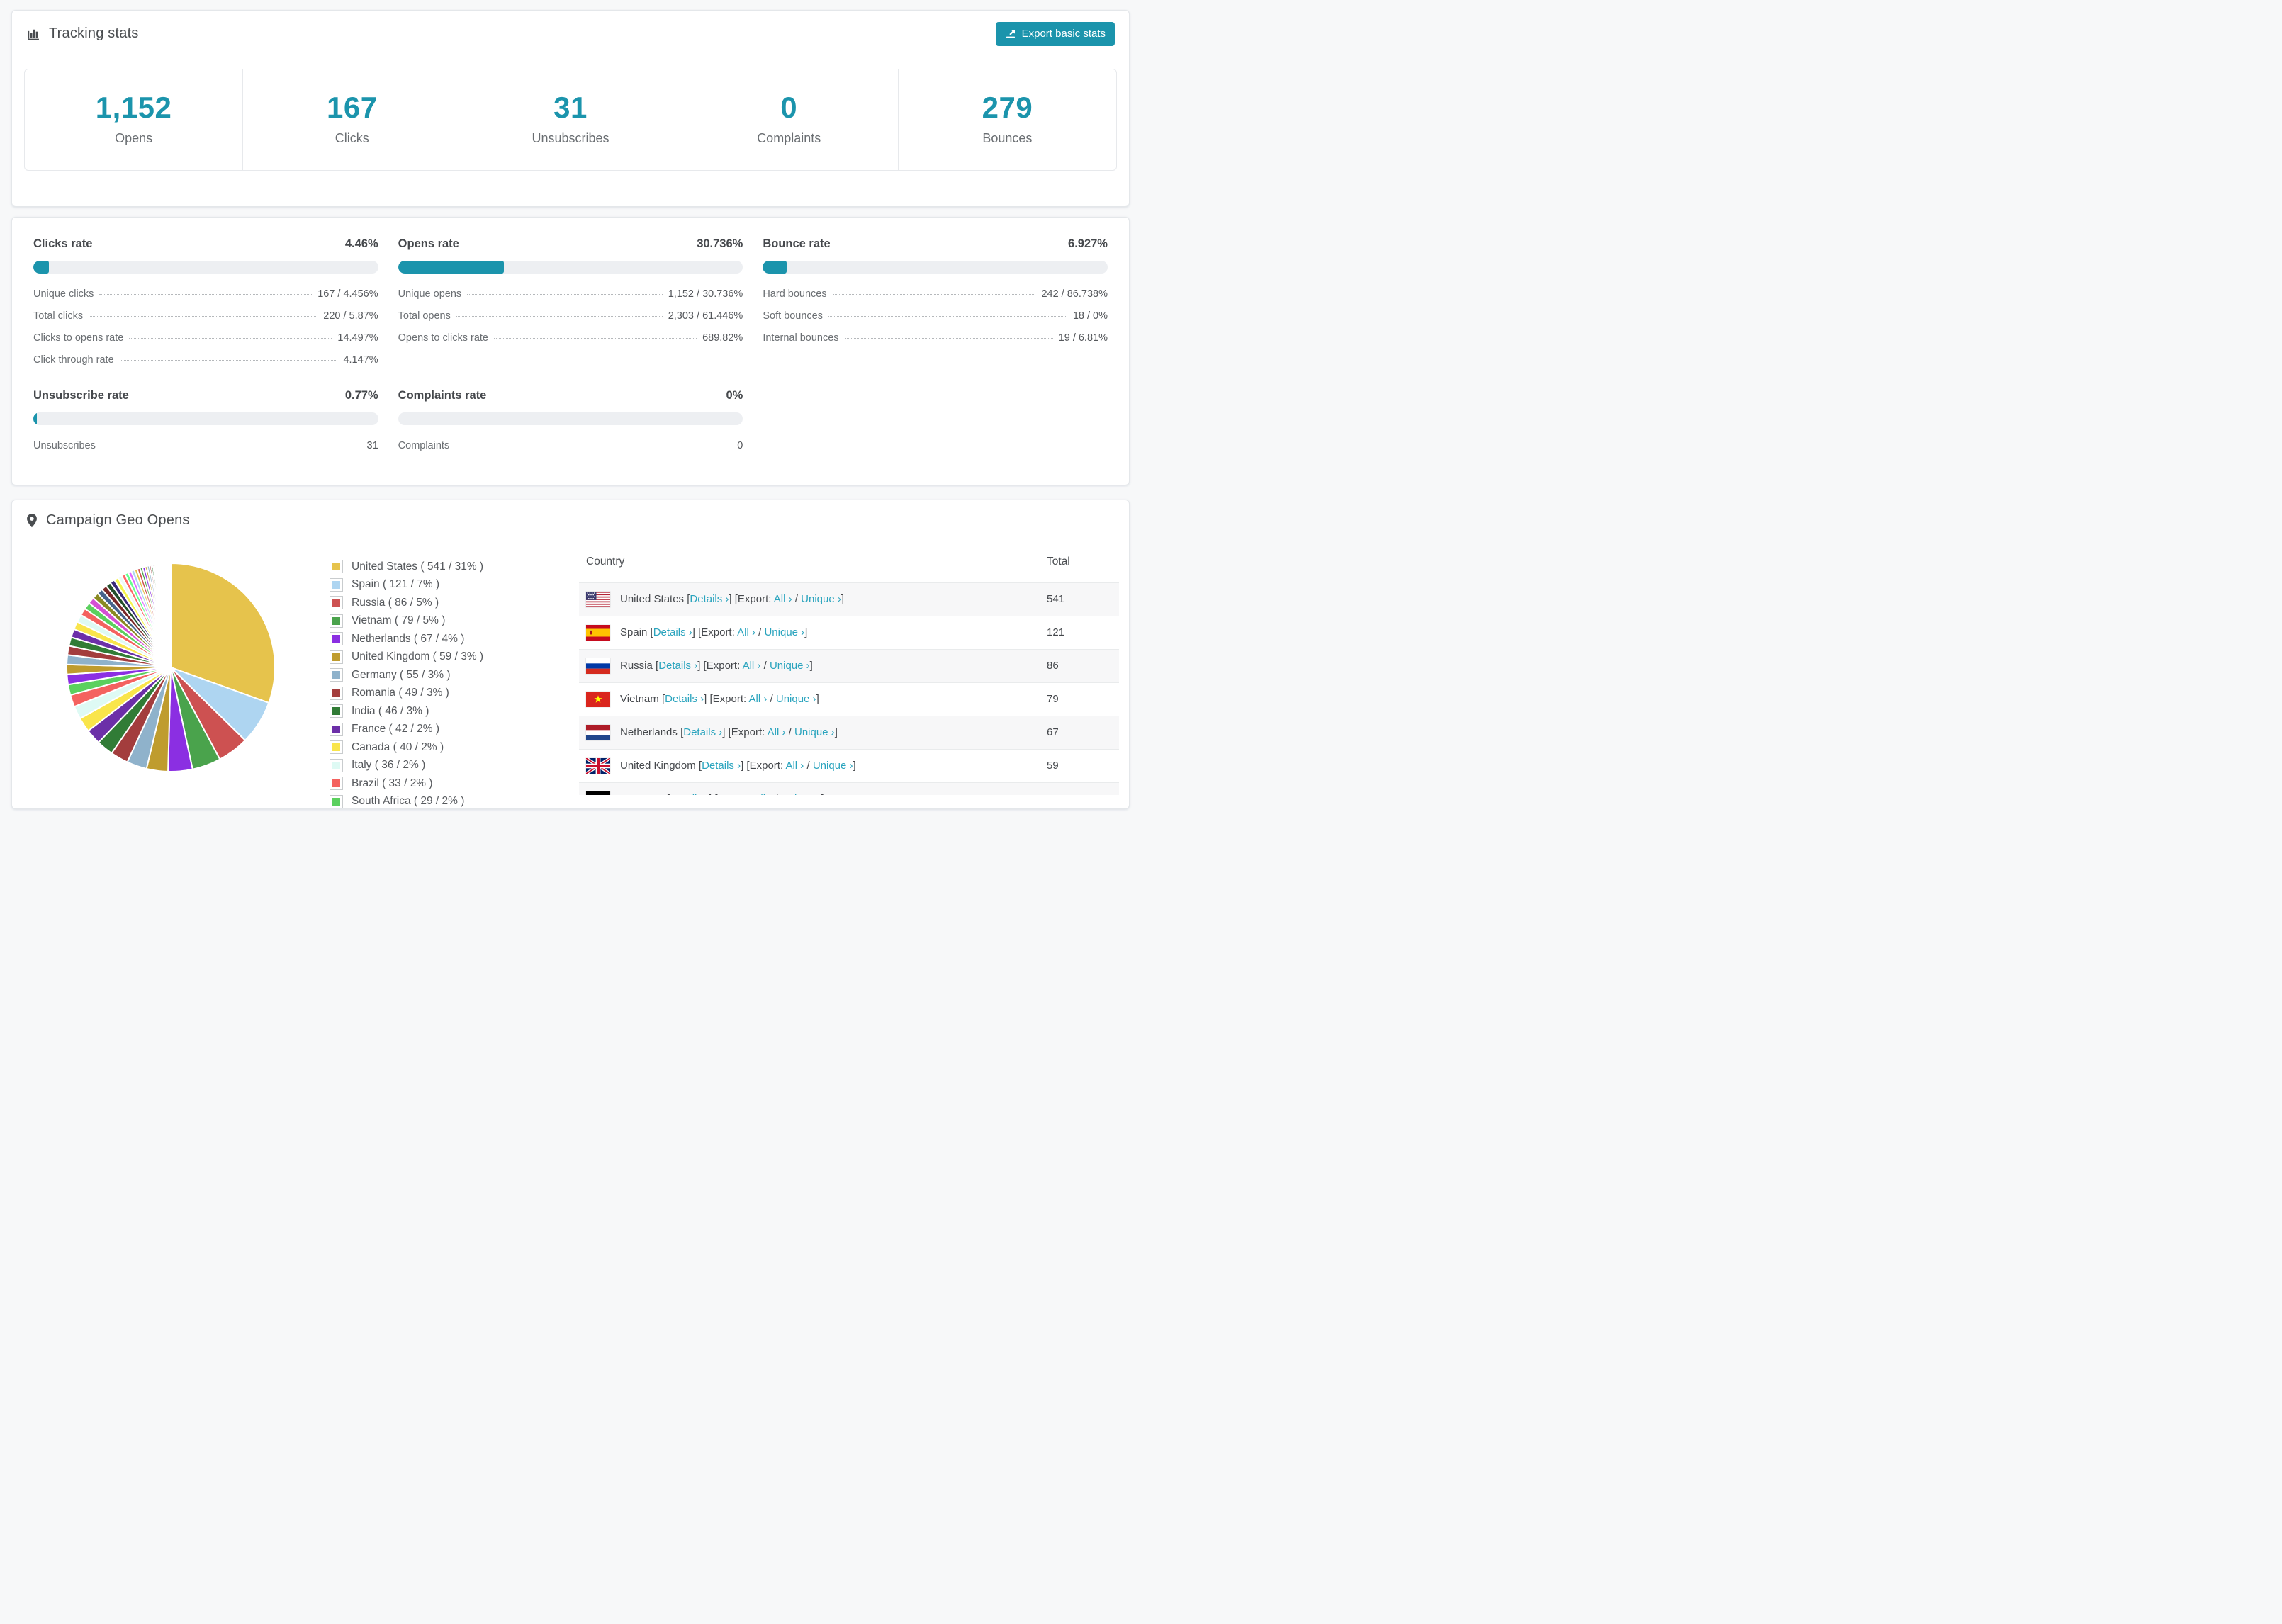 The height and width of the screenshot is (1624, 2282). Describe the element at coordinates (454, 765) in the screenshot. I see `legend-item: Italy ( 36 / 2% )` at that location.